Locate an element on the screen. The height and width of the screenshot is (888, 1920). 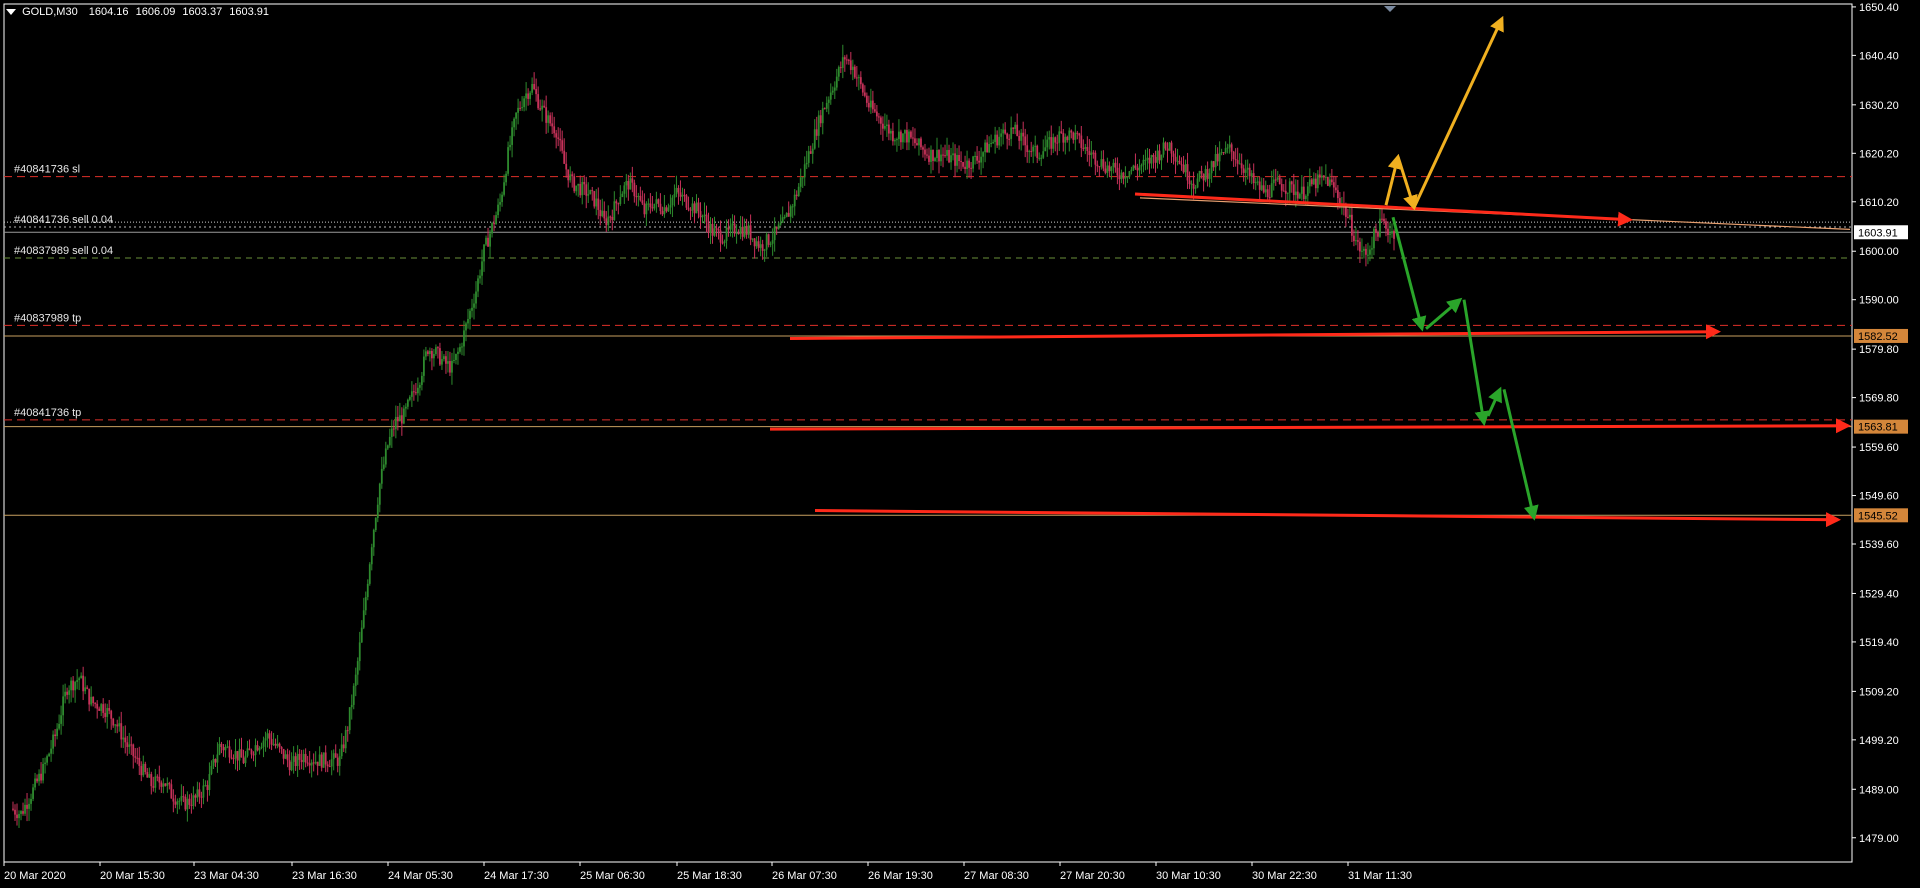
bid-price-label: 1603.91 is located at coordinates (1878, 233).